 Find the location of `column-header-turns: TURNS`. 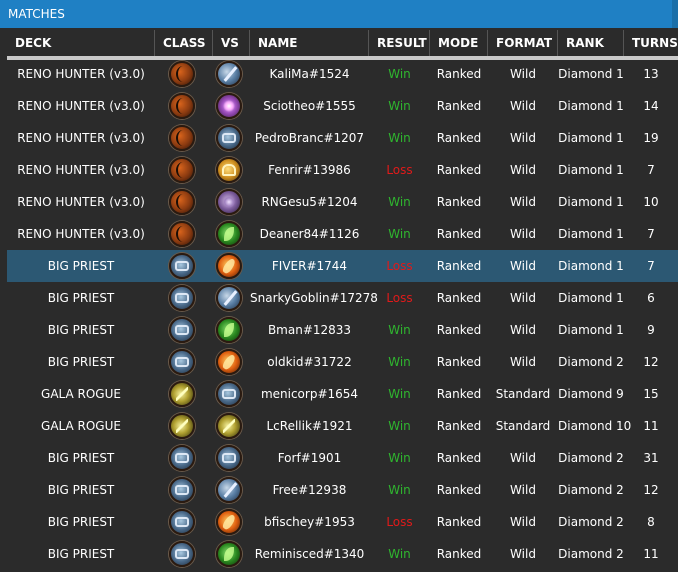

column-header-turns: TURNS is located at coordinates (651, 43).